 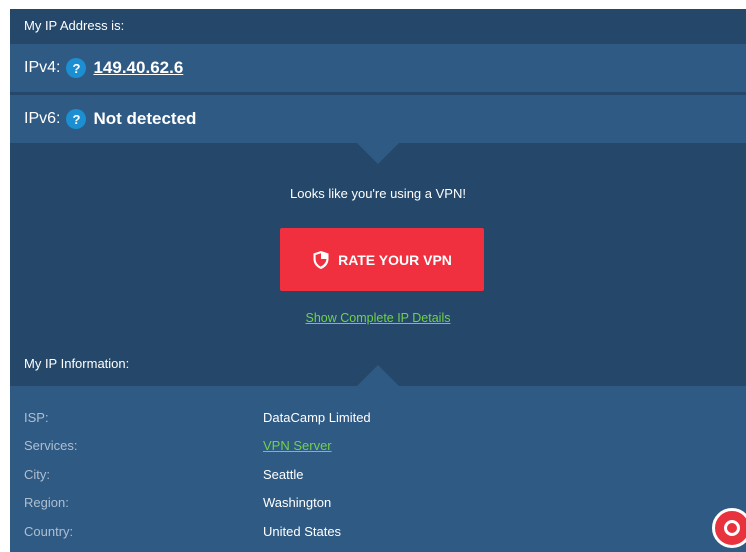 I want to click on show-ip-details-link: Show Complete IP Details, so click(x=378, y=318).